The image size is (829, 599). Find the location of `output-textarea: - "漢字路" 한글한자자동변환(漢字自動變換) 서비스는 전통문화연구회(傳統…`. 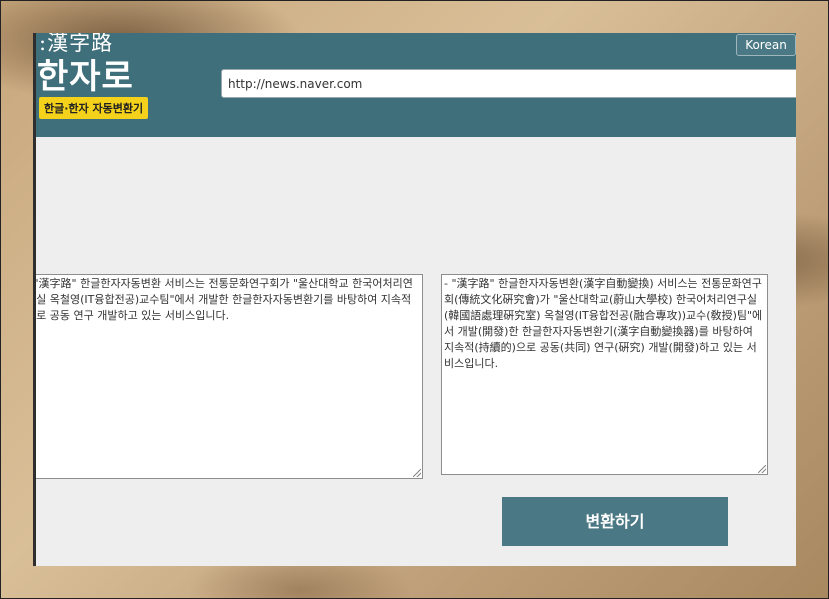

output-textarea: - "漢字路" 한글한자자동변환(漢字自動變換) 서비스는 전통문화연구회(傳統… is located at coordinates (604, 374).